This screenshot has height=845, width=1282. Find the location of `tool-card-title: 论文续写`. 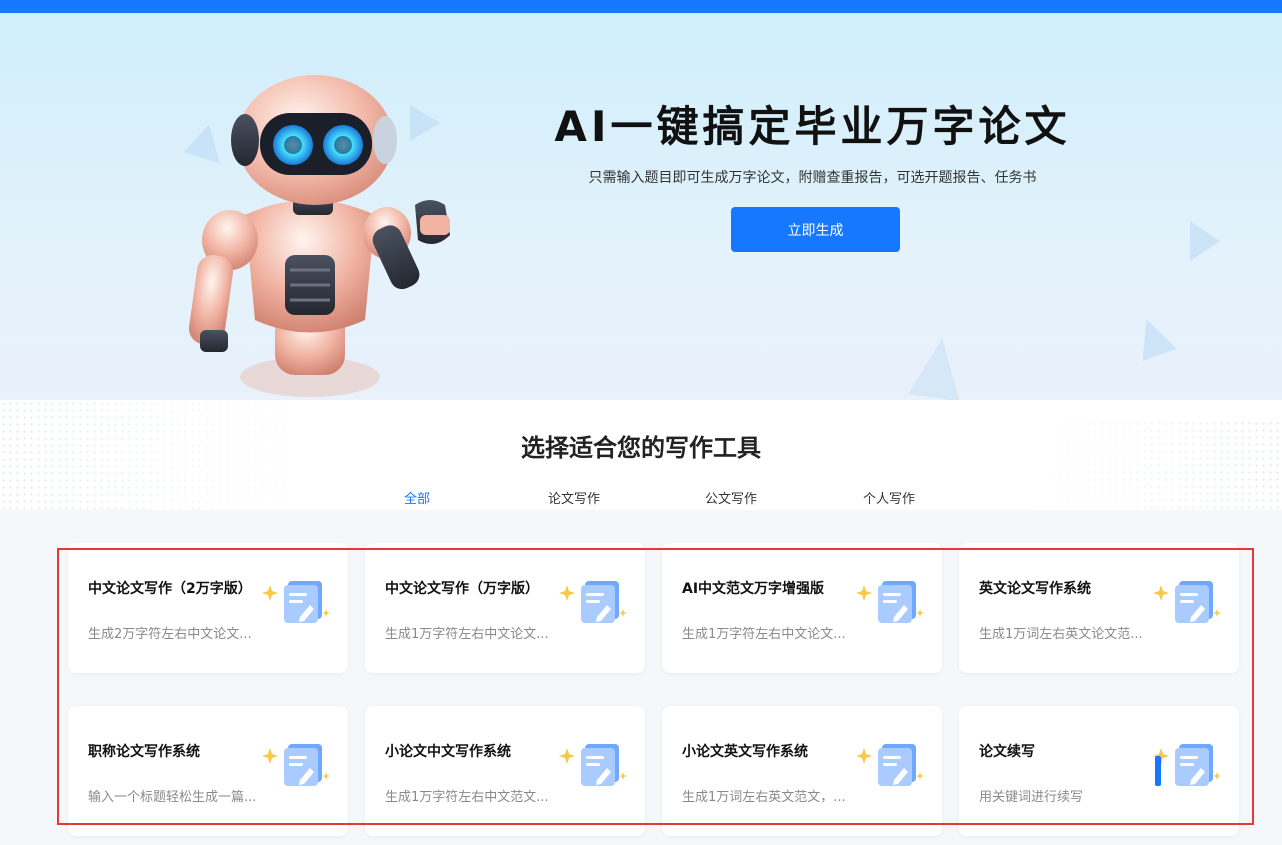

tool-card-title: 论文续写 is located at coordinates (1007, 752).